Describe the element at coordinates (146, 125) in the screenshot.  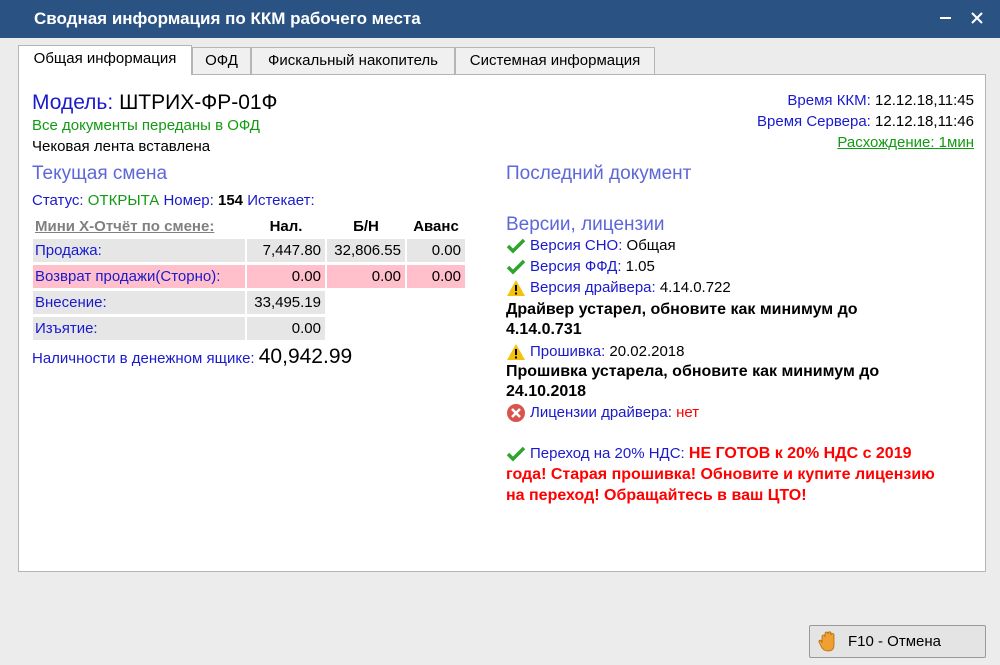
I see `ofd-status: Все документы переданы в ОФД` at that location.